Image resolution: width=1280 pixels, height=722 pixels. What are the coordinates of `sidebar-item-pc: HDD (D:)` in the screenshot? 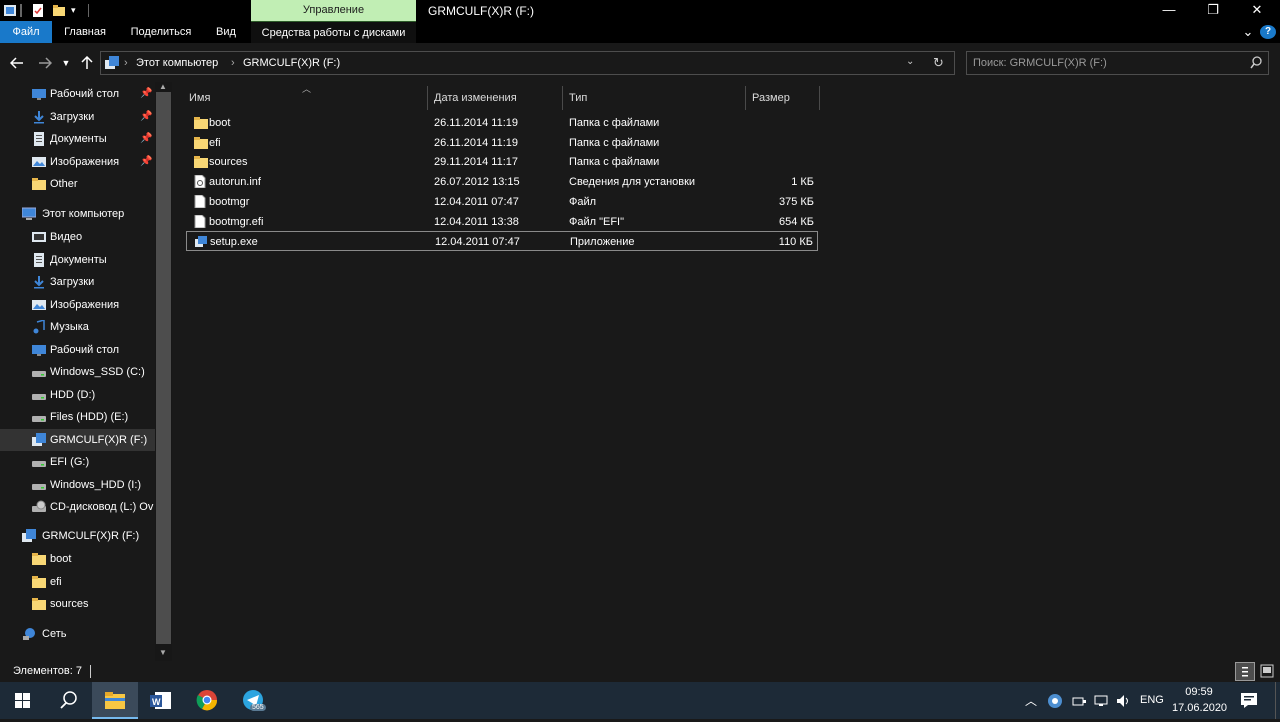 It's located at (77, 395).